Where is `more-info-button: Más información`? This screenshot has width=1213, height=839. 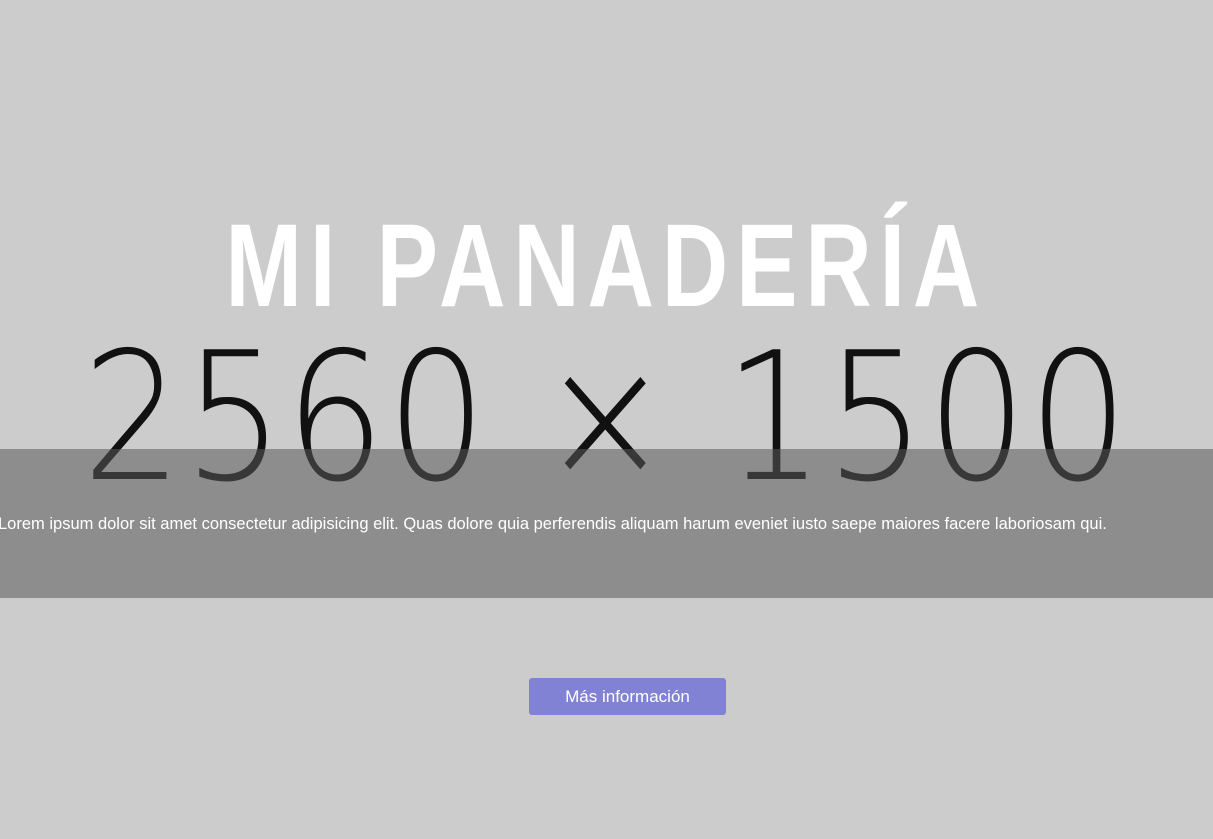 more-info-button: Más información is located at coordinates (627, 696).